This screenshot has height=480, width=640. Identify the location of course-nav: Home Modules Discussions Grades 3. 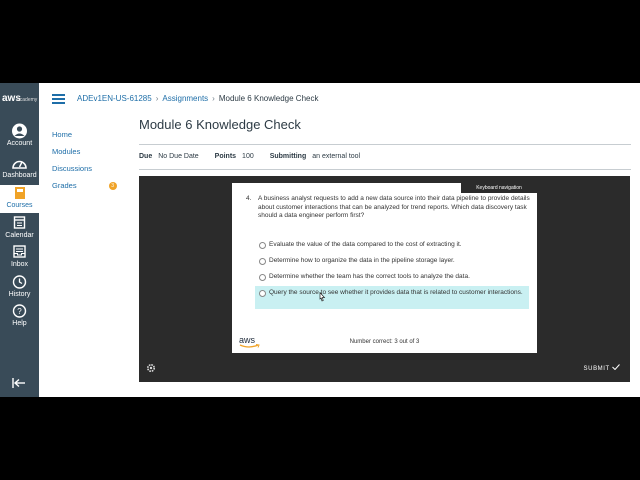
(92, 164).